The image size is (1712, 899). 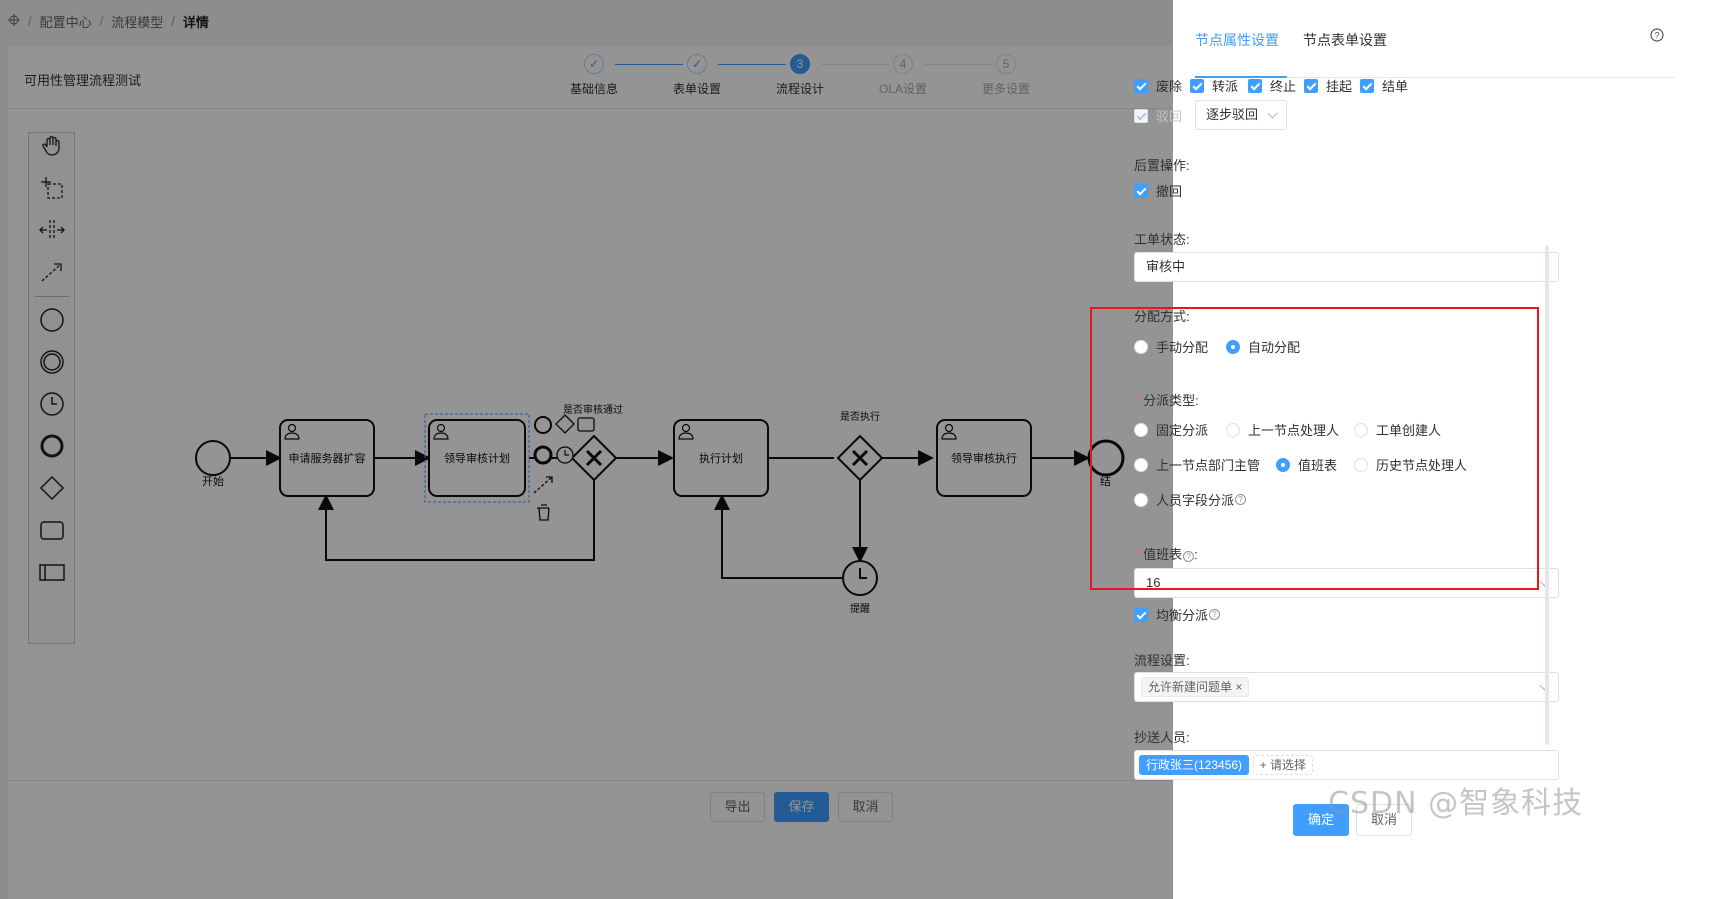 What do you see at coordinates (1215, 614) in the screenshot?
I see `question-icon: ?` at bounding box center [1215, 614].